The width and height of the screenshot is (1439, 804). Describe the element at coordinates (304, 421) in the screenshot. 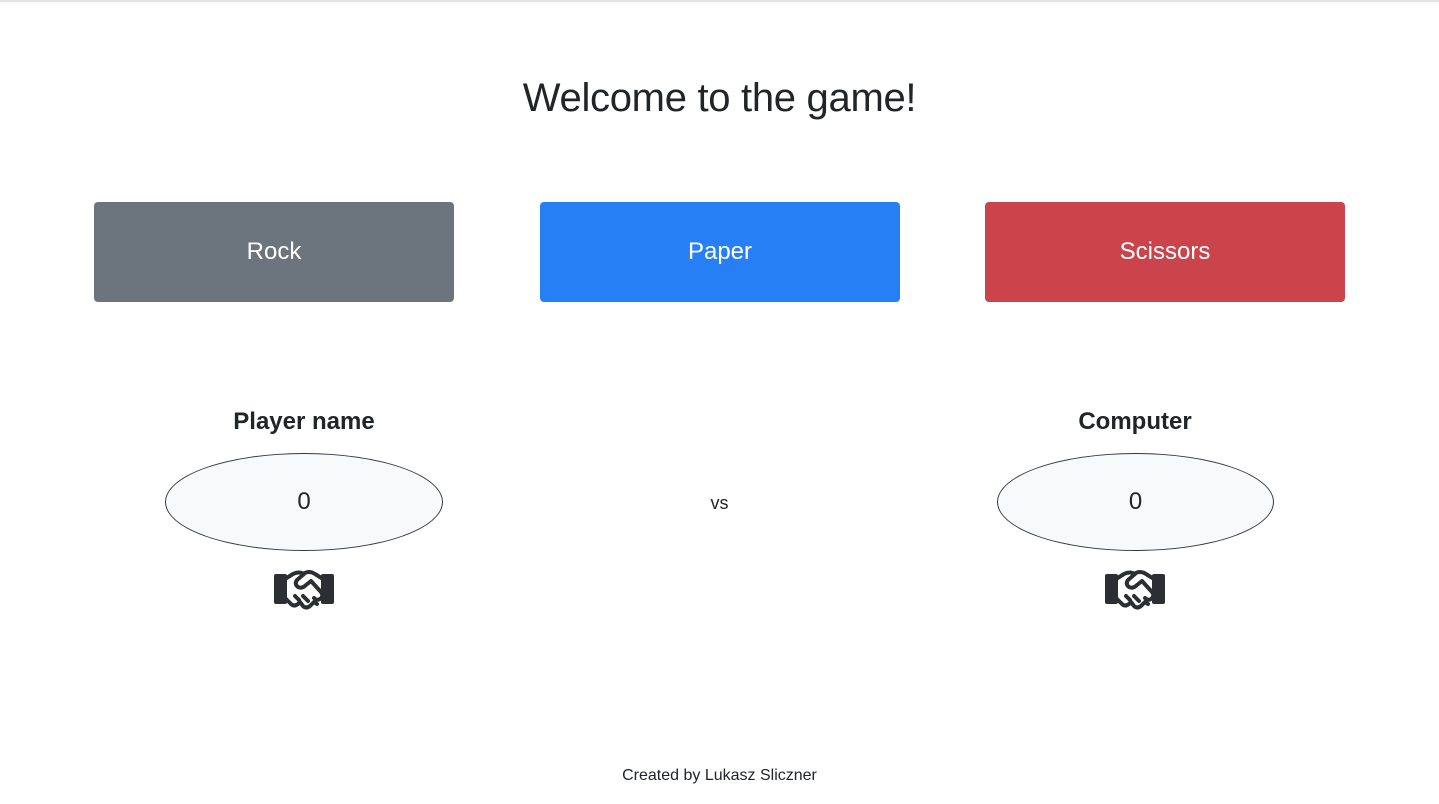

I see `player-name-label: Player name` at that location.